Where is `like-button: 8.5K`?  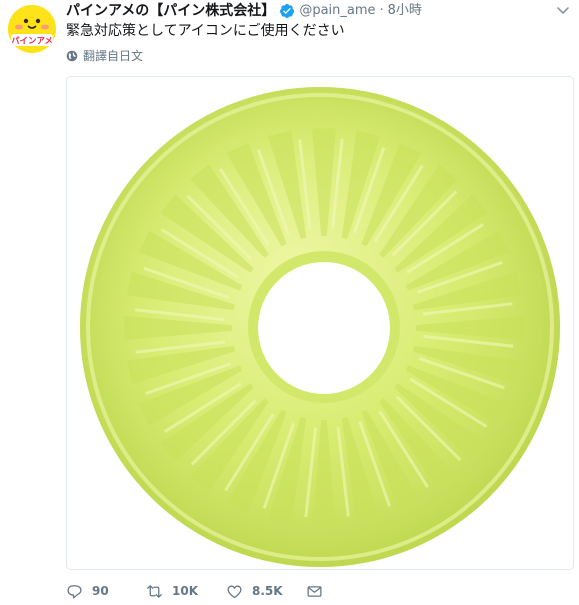 like-button: 8.5K is located at coordinates (266, 591).